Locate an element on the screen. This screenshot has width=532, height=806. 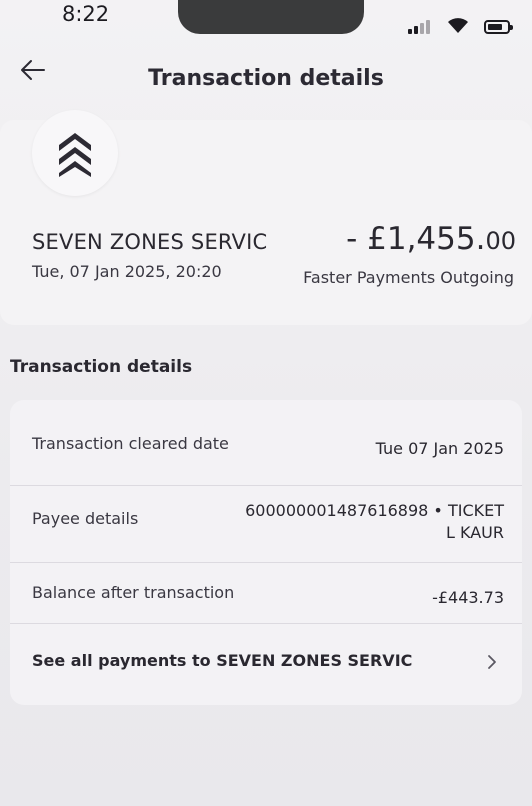
page-title: Transaction details is located at coordinates (266, 78).